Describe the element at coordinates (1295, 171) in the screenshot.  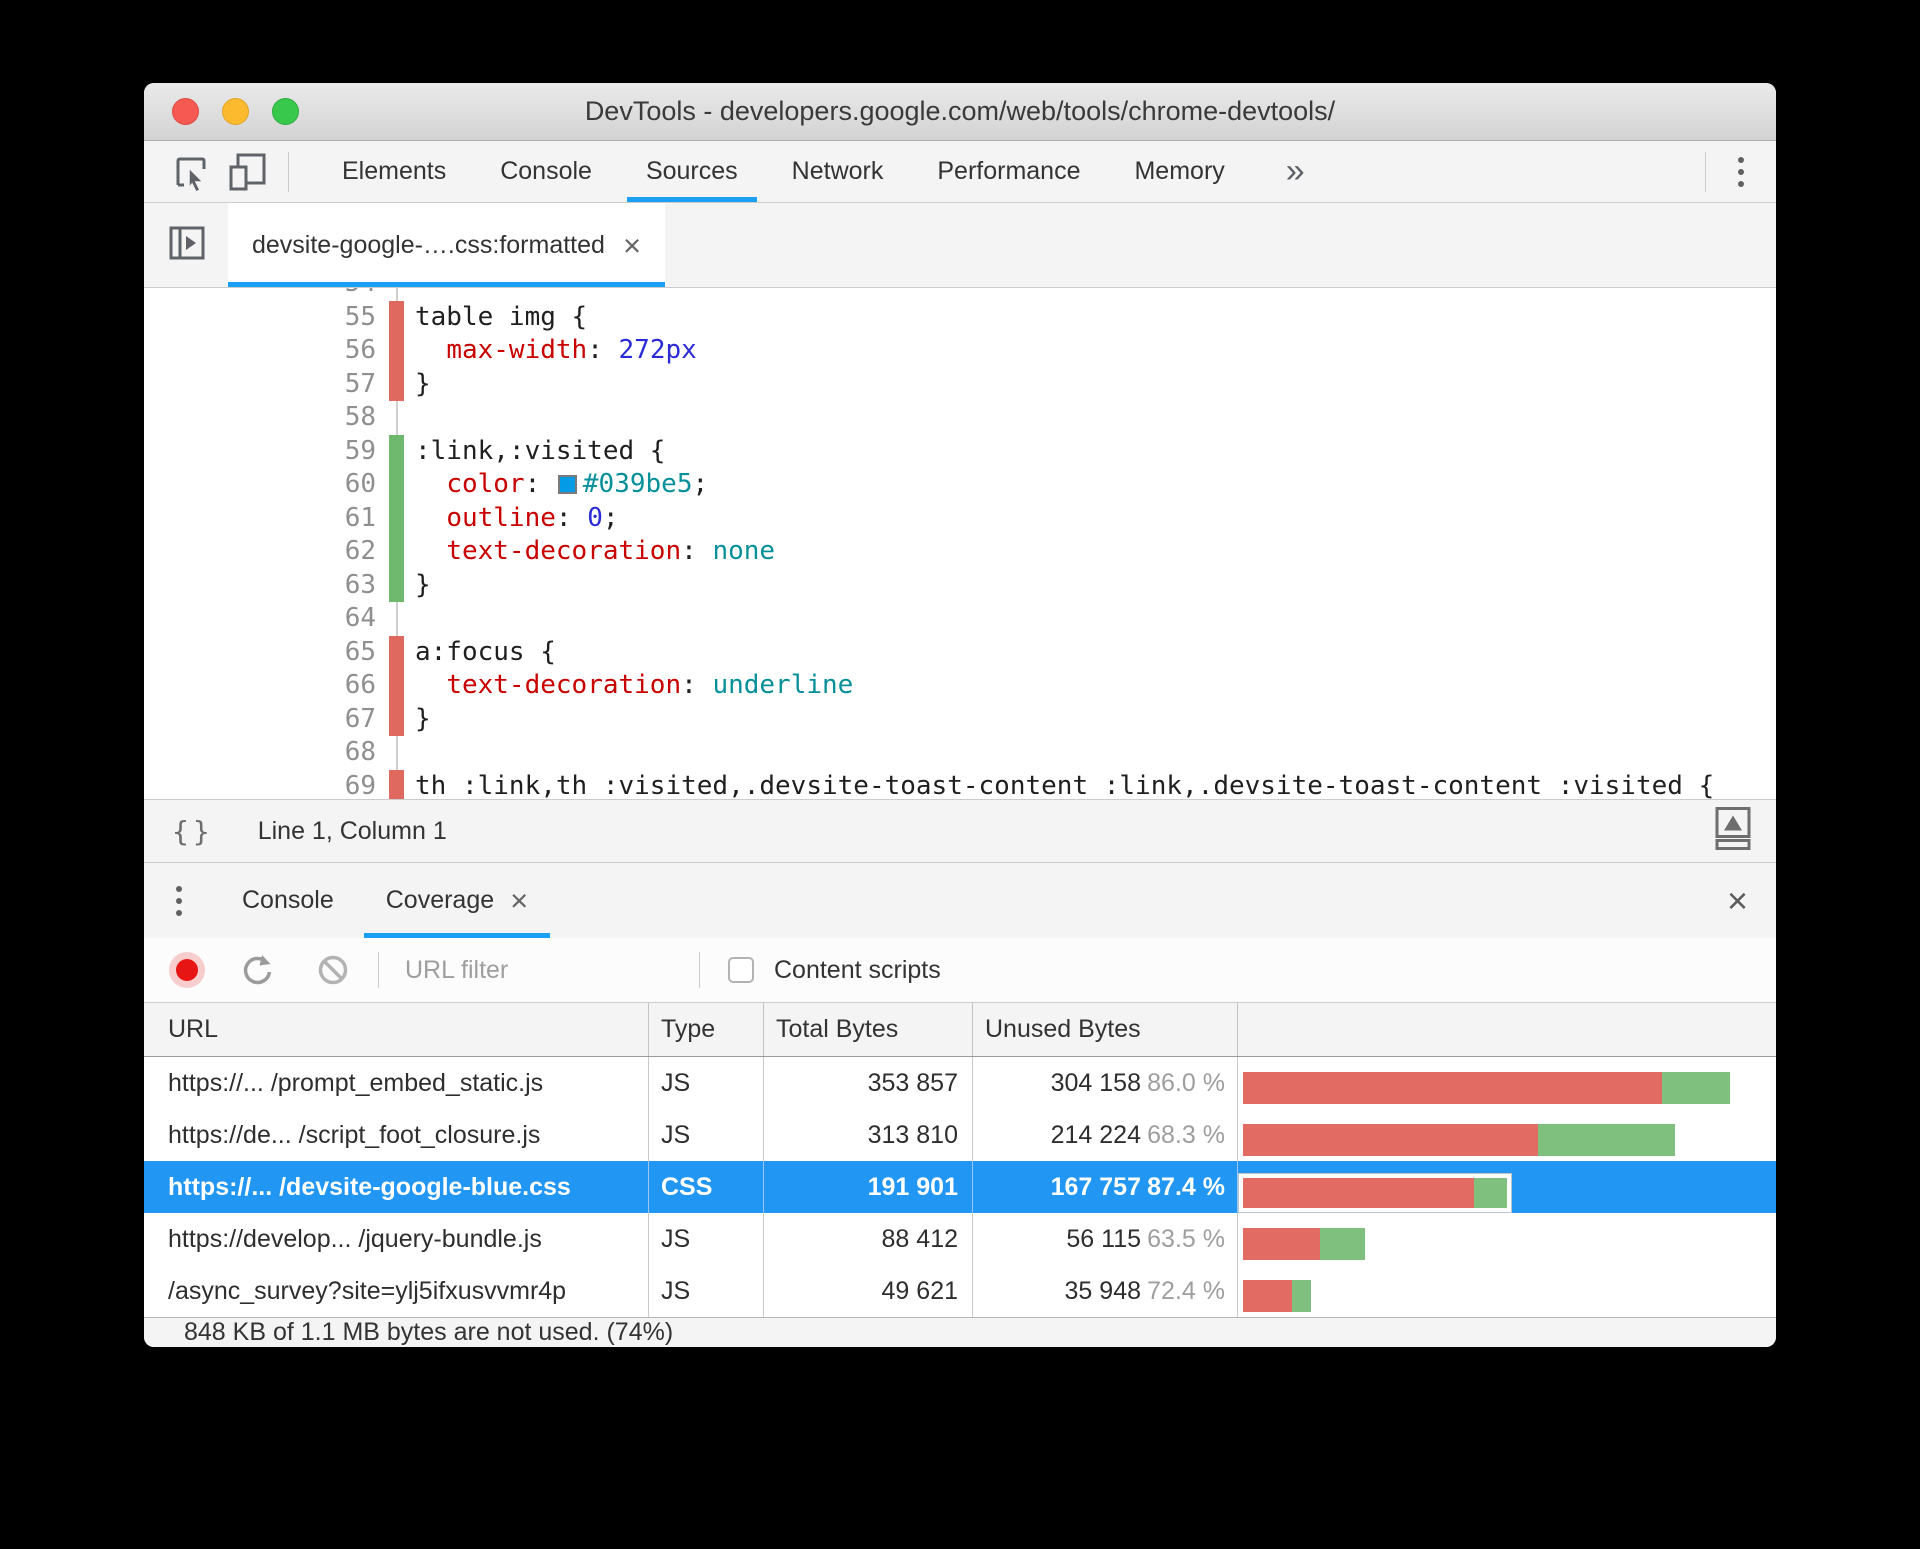
I see `more-tabs-icon: »` at that location.